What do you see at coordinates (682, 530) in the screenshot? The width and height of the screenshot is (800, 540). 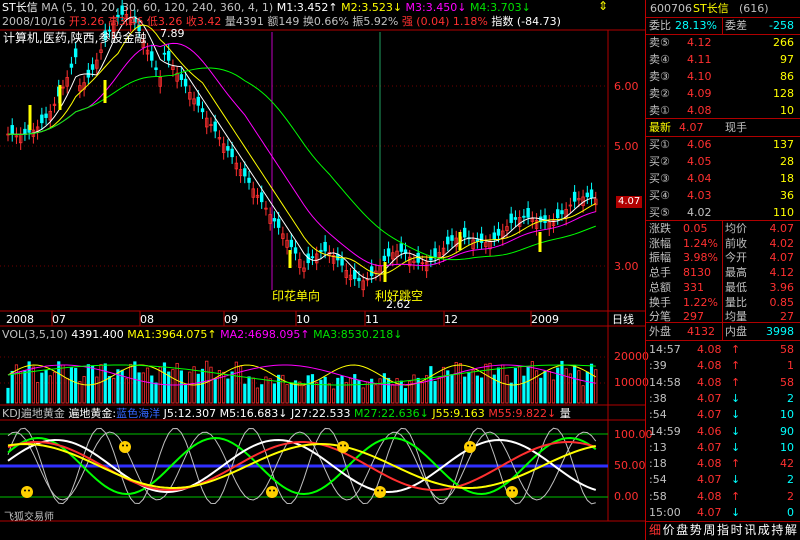 I see `bottom-tab: 盘` at bounding box center [682, 530].